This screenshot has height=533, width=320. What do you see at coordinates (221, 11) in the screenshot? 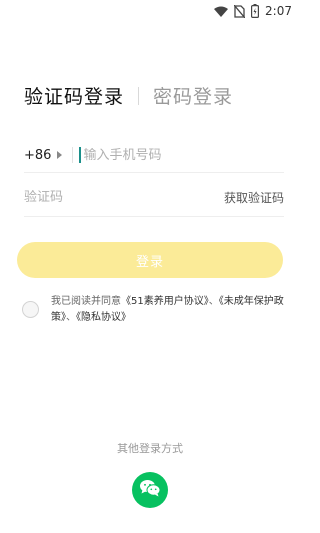
I see `wifi-icon` at bounding box center [221, 11].